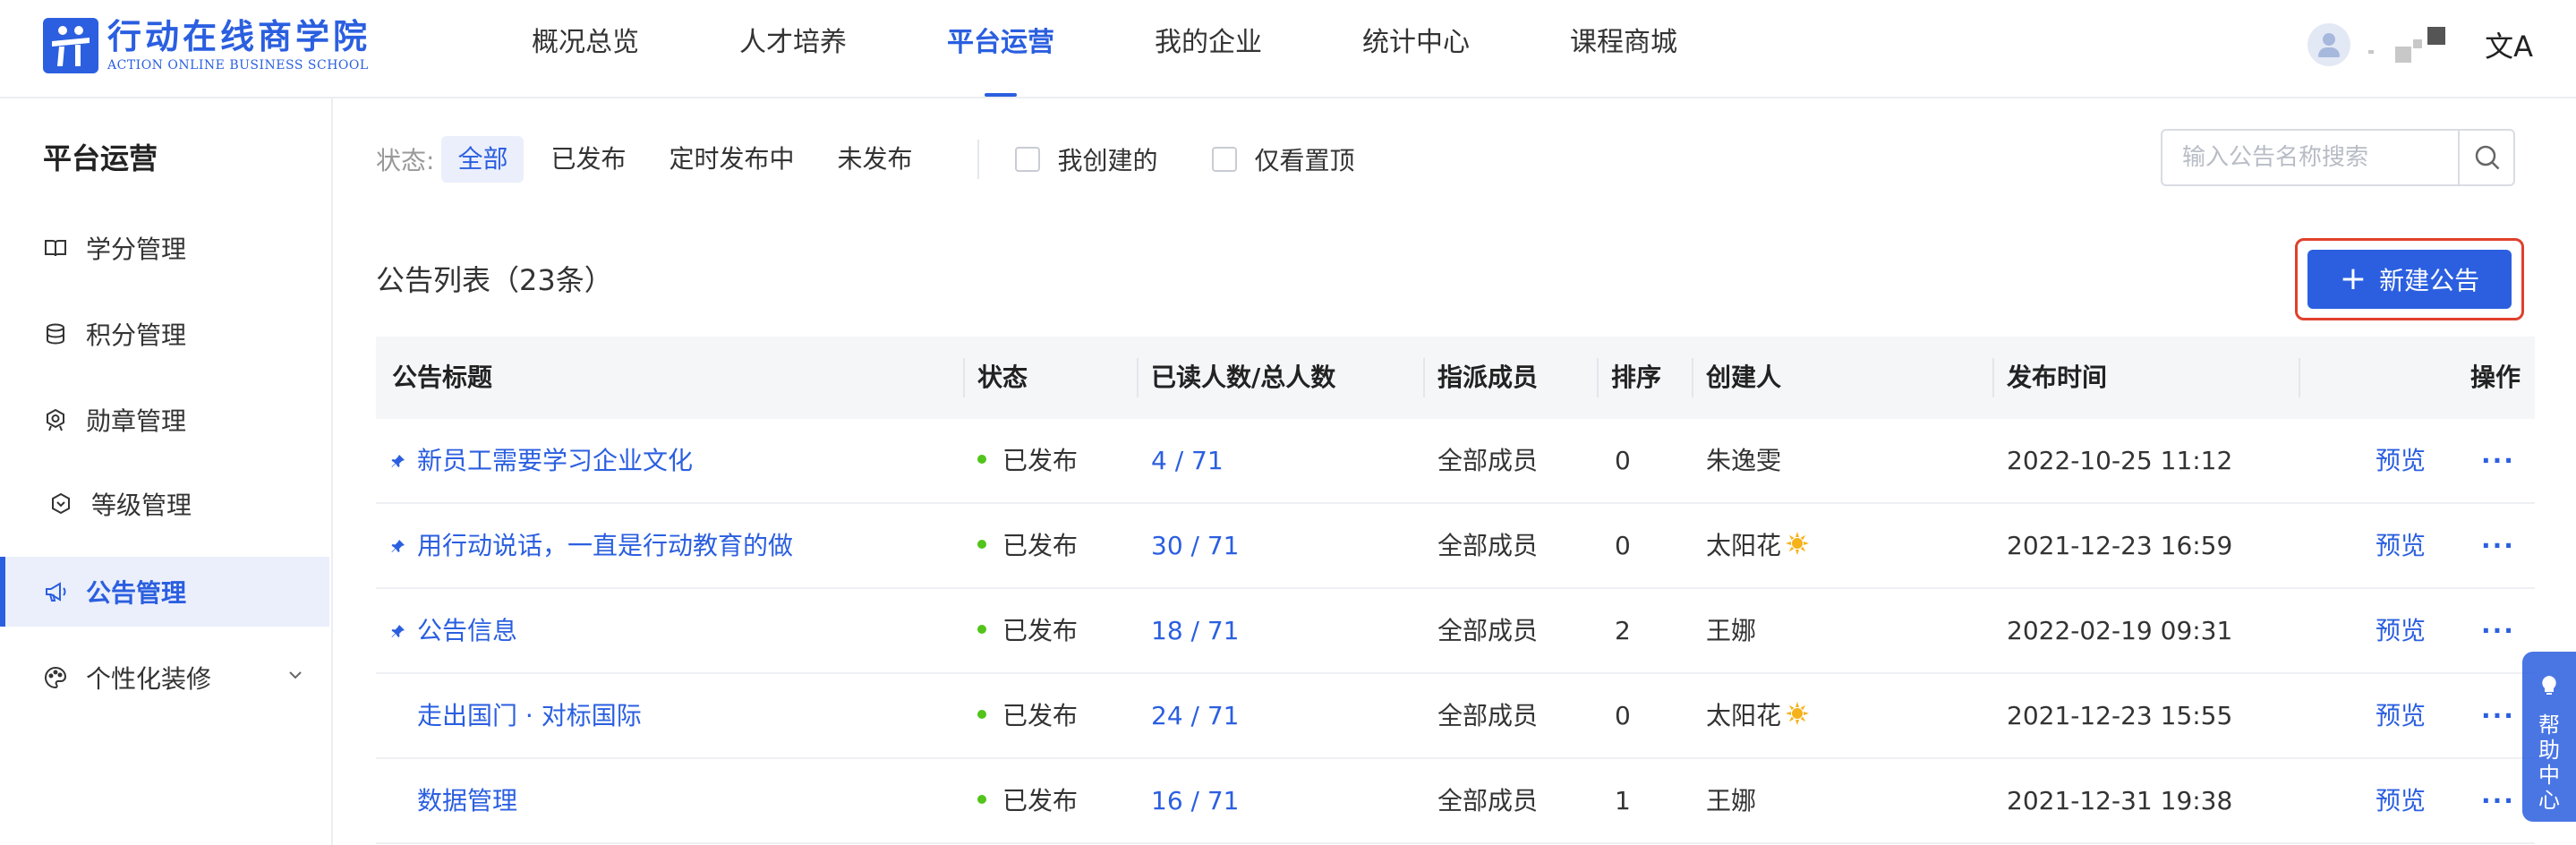  I want to click on announcement-title-link: 用行动说话，一直是行动教育的做, so click(605, 545).